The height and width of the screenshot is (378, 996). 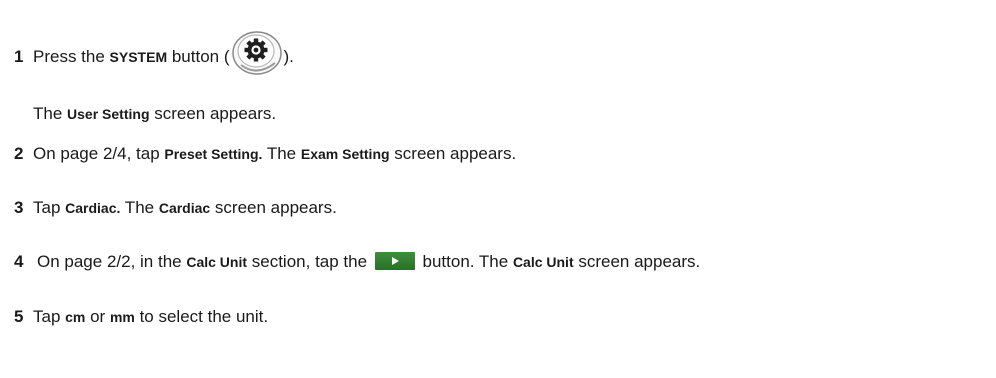 I want to click on step-number: 3, so click(x=19, y=207).